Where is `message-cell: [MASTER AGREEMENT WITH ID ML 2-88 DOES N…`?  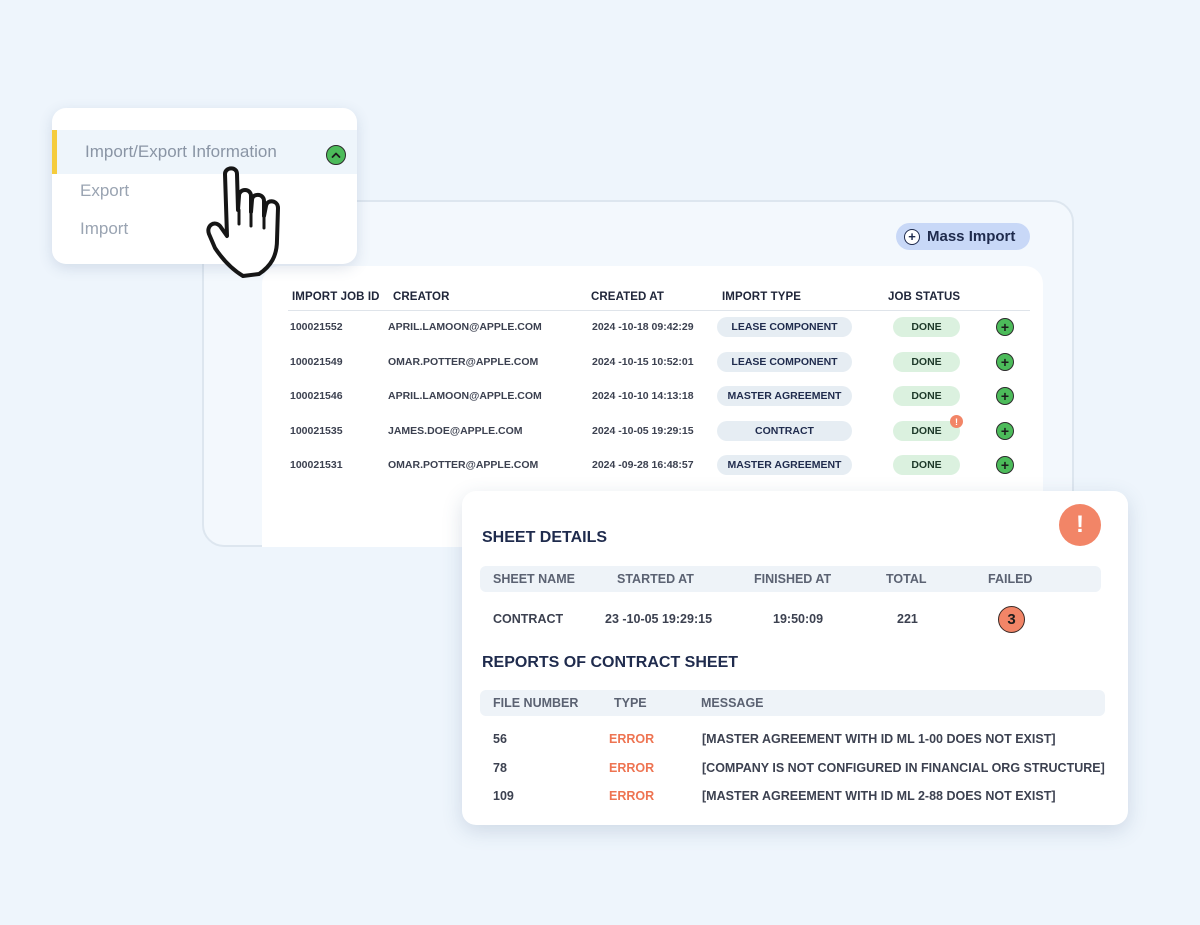
message-cell: [MASTER AGREEMENT WITH ID ML 2-88 DOES N… is located at coordinates (879, 796).